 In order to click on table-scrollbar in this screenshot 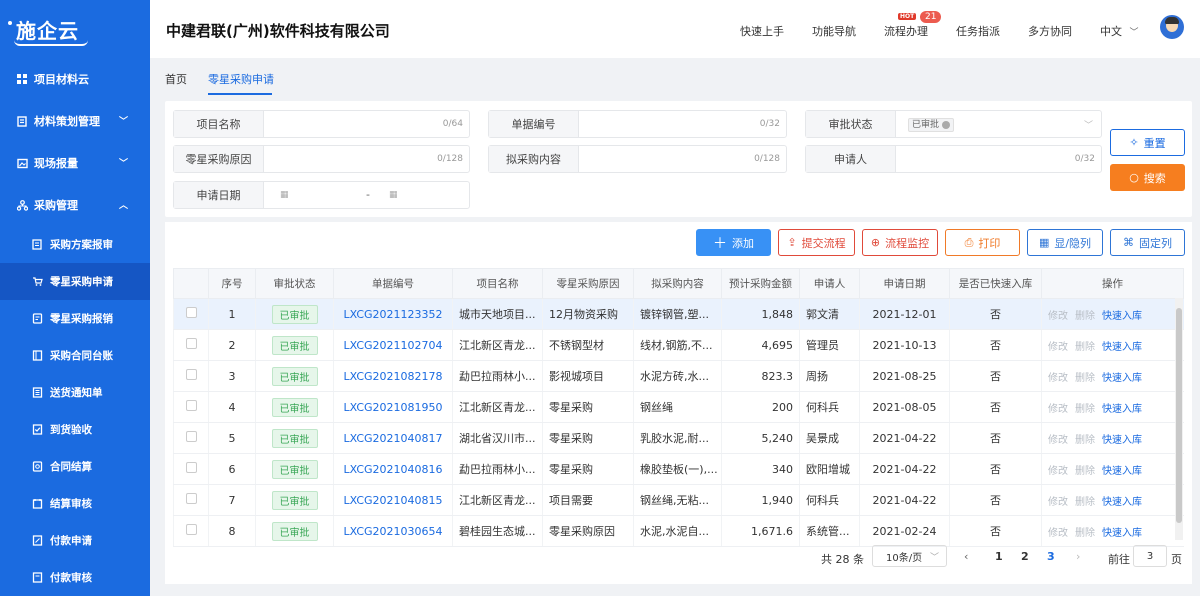, I will do `click(1179, 419)`.